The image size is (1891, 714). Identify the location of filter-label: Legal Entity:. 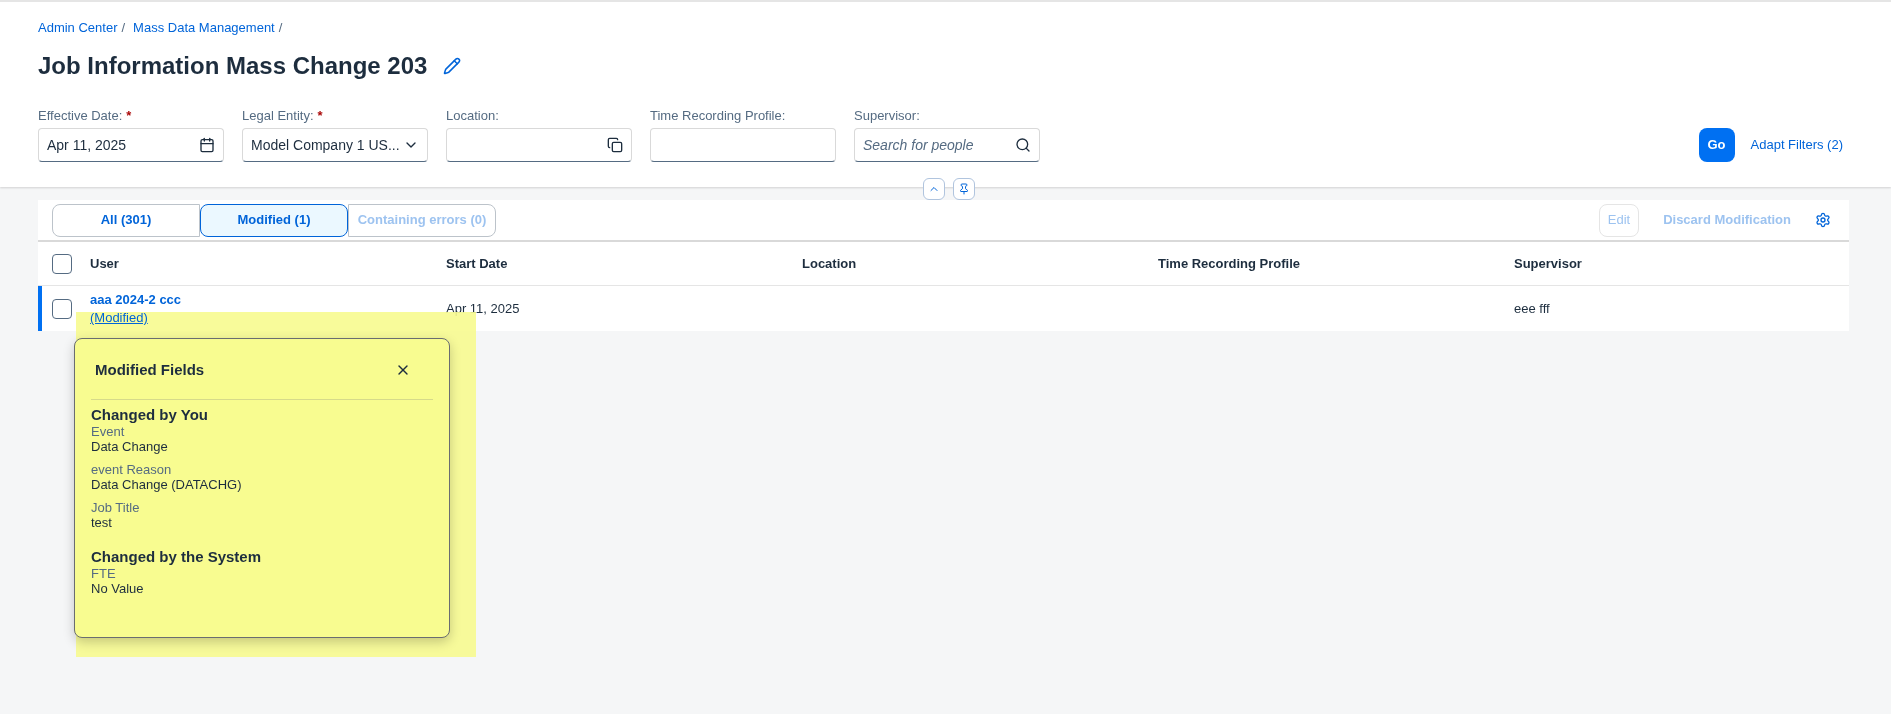
(278, 114).